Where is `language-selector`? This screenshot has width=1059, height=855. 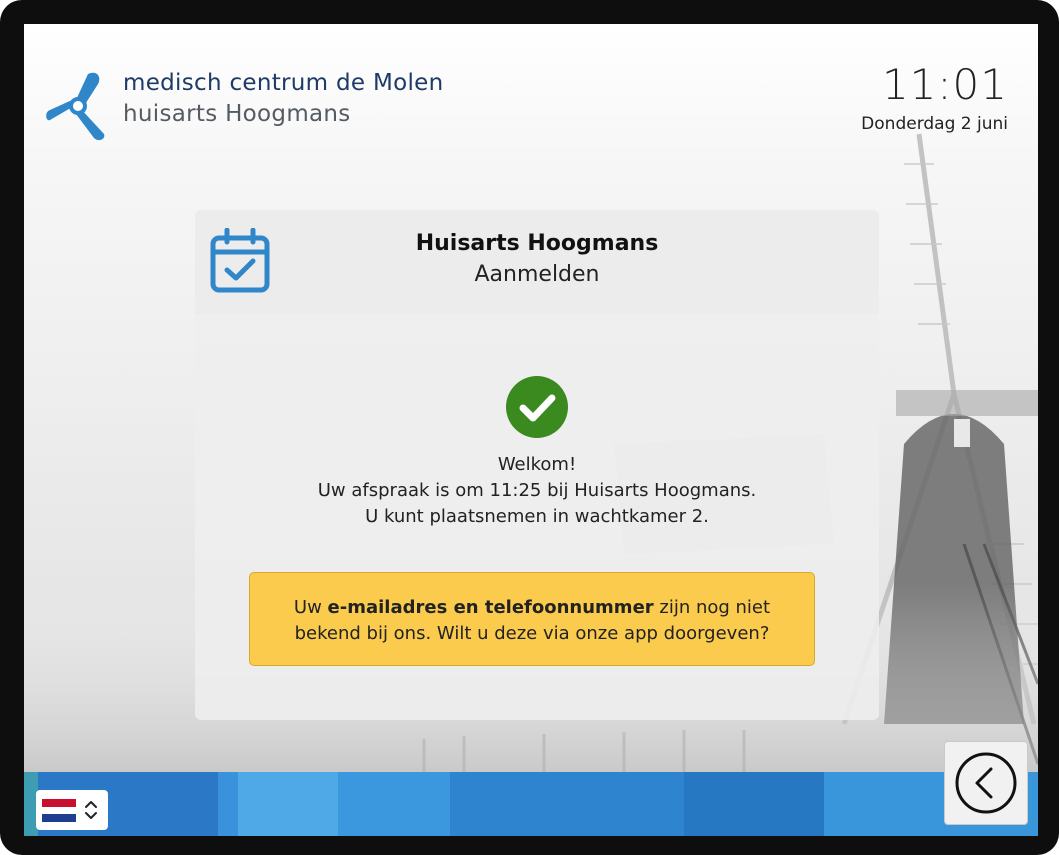 language-selector is located at coordinates (72, 810).